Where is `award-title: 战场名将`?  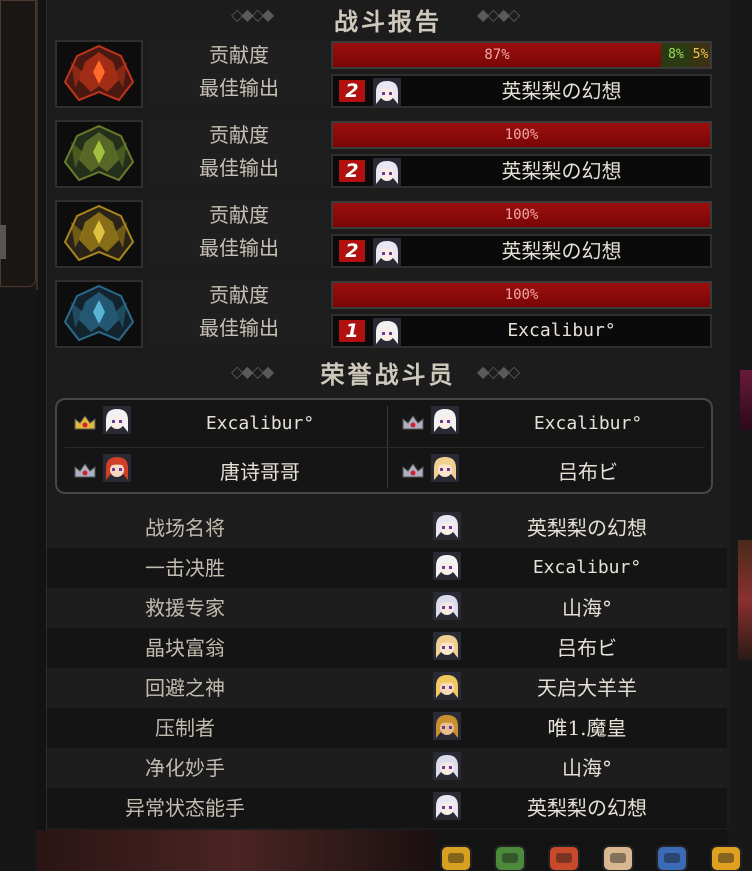 award-title: 战场名将 is located at coordinates (185, 528).